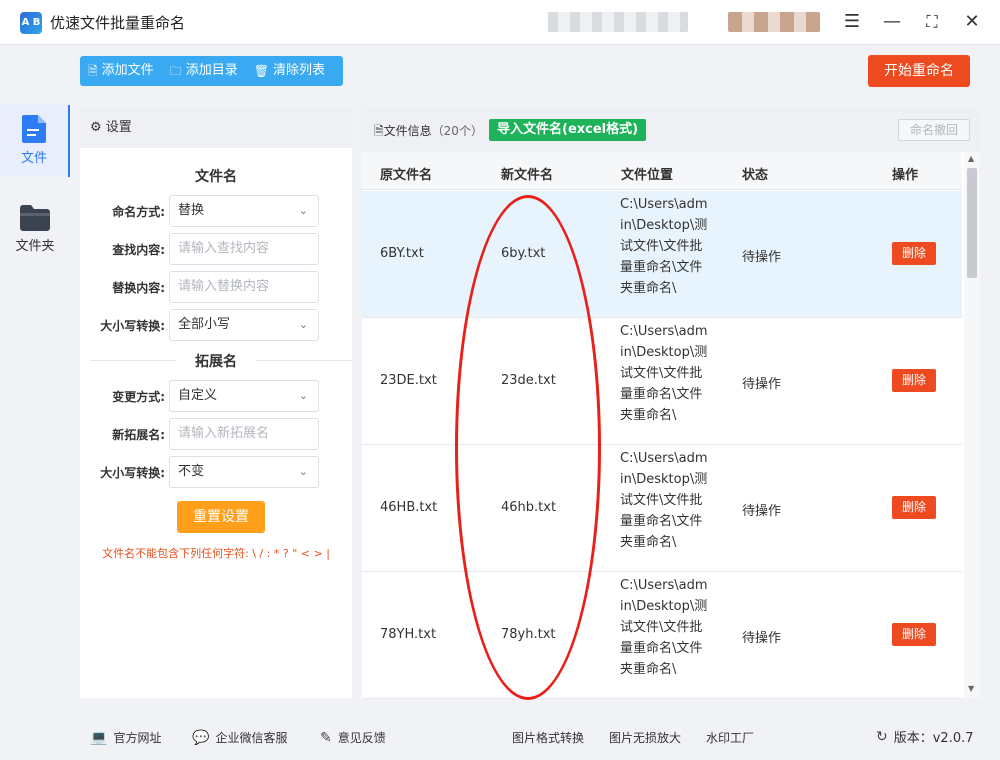 Image resolution: width=1000 pixels, height=760 pixels. What do you see at coordinates (618, 22) in the screenshot?
I see `blurred-user-info` at bounding box center [618, 22].